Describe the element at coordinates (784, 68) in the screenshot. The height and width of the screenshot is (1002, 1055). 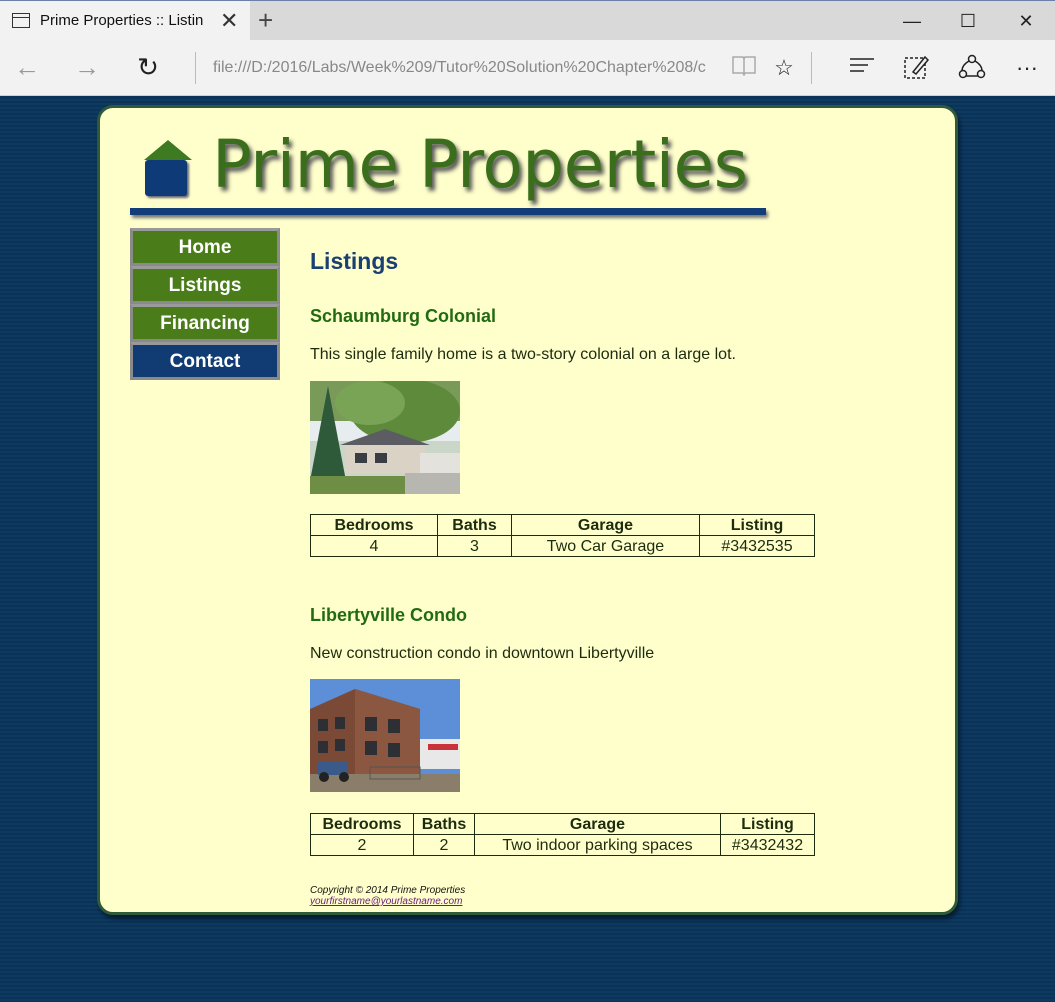
I see `star-icon: ☆` at that location.